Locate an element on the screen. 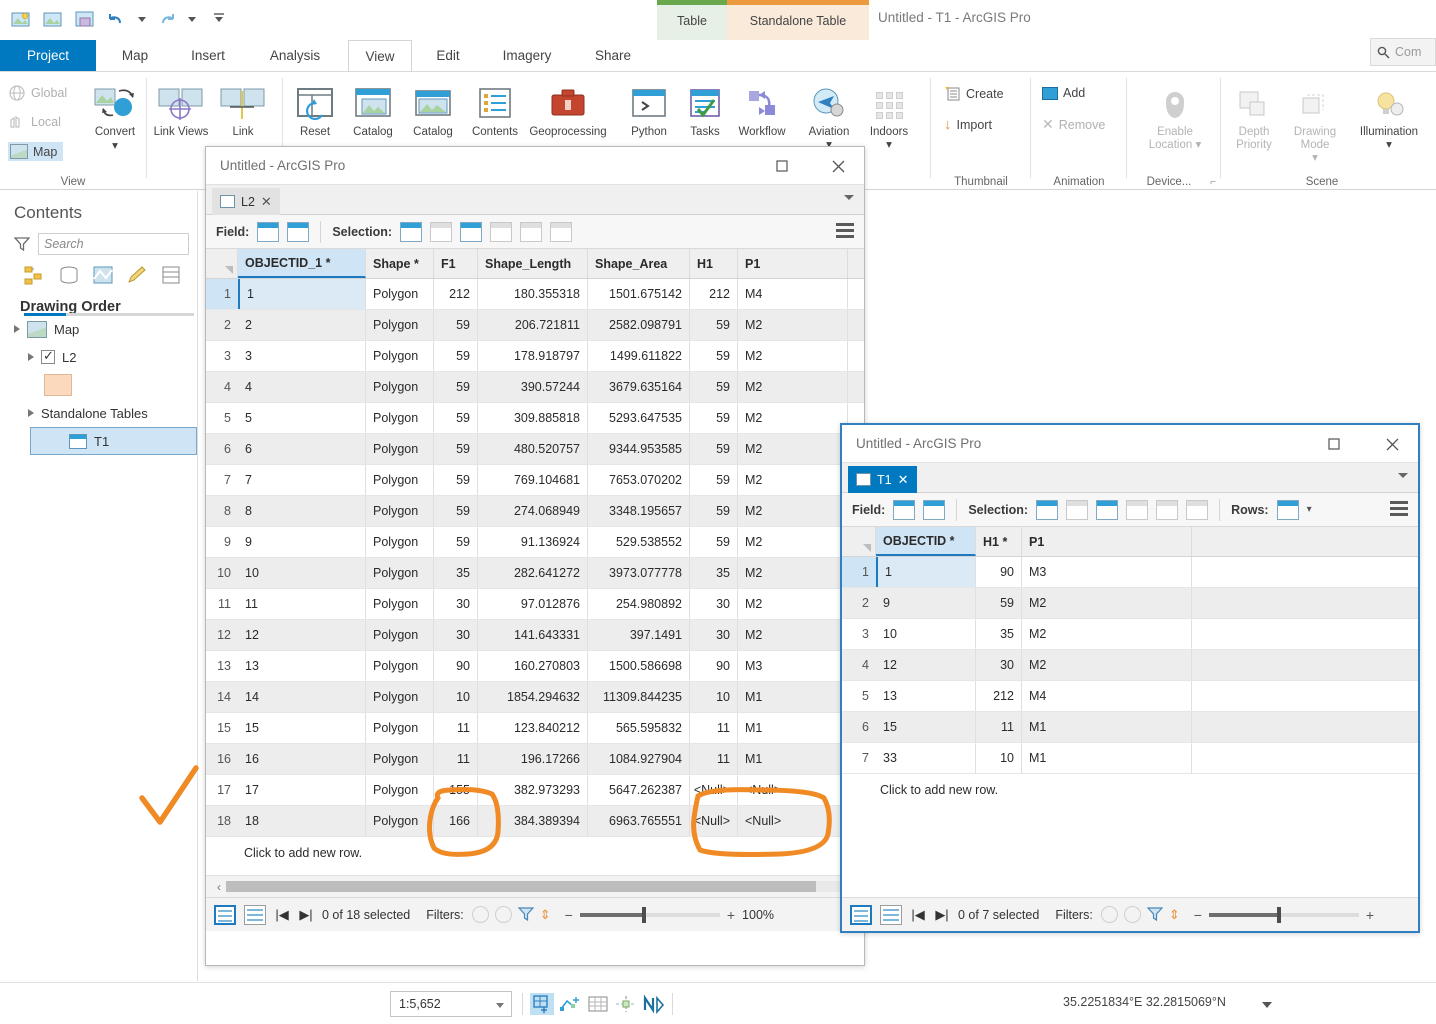 This screenshot has width=1436, height=1024. add-row-icon is located at coordinates (1287, 509).